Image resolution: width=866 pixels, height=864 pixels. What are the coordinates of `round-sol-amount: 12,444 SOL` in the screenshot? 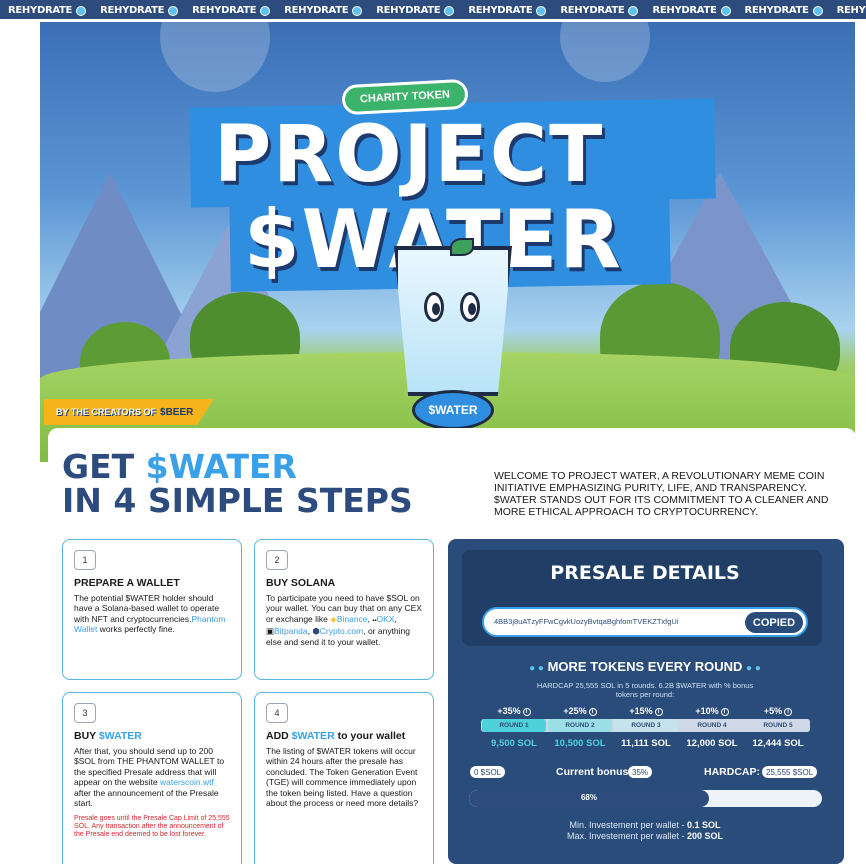 It's located at (778, 743).